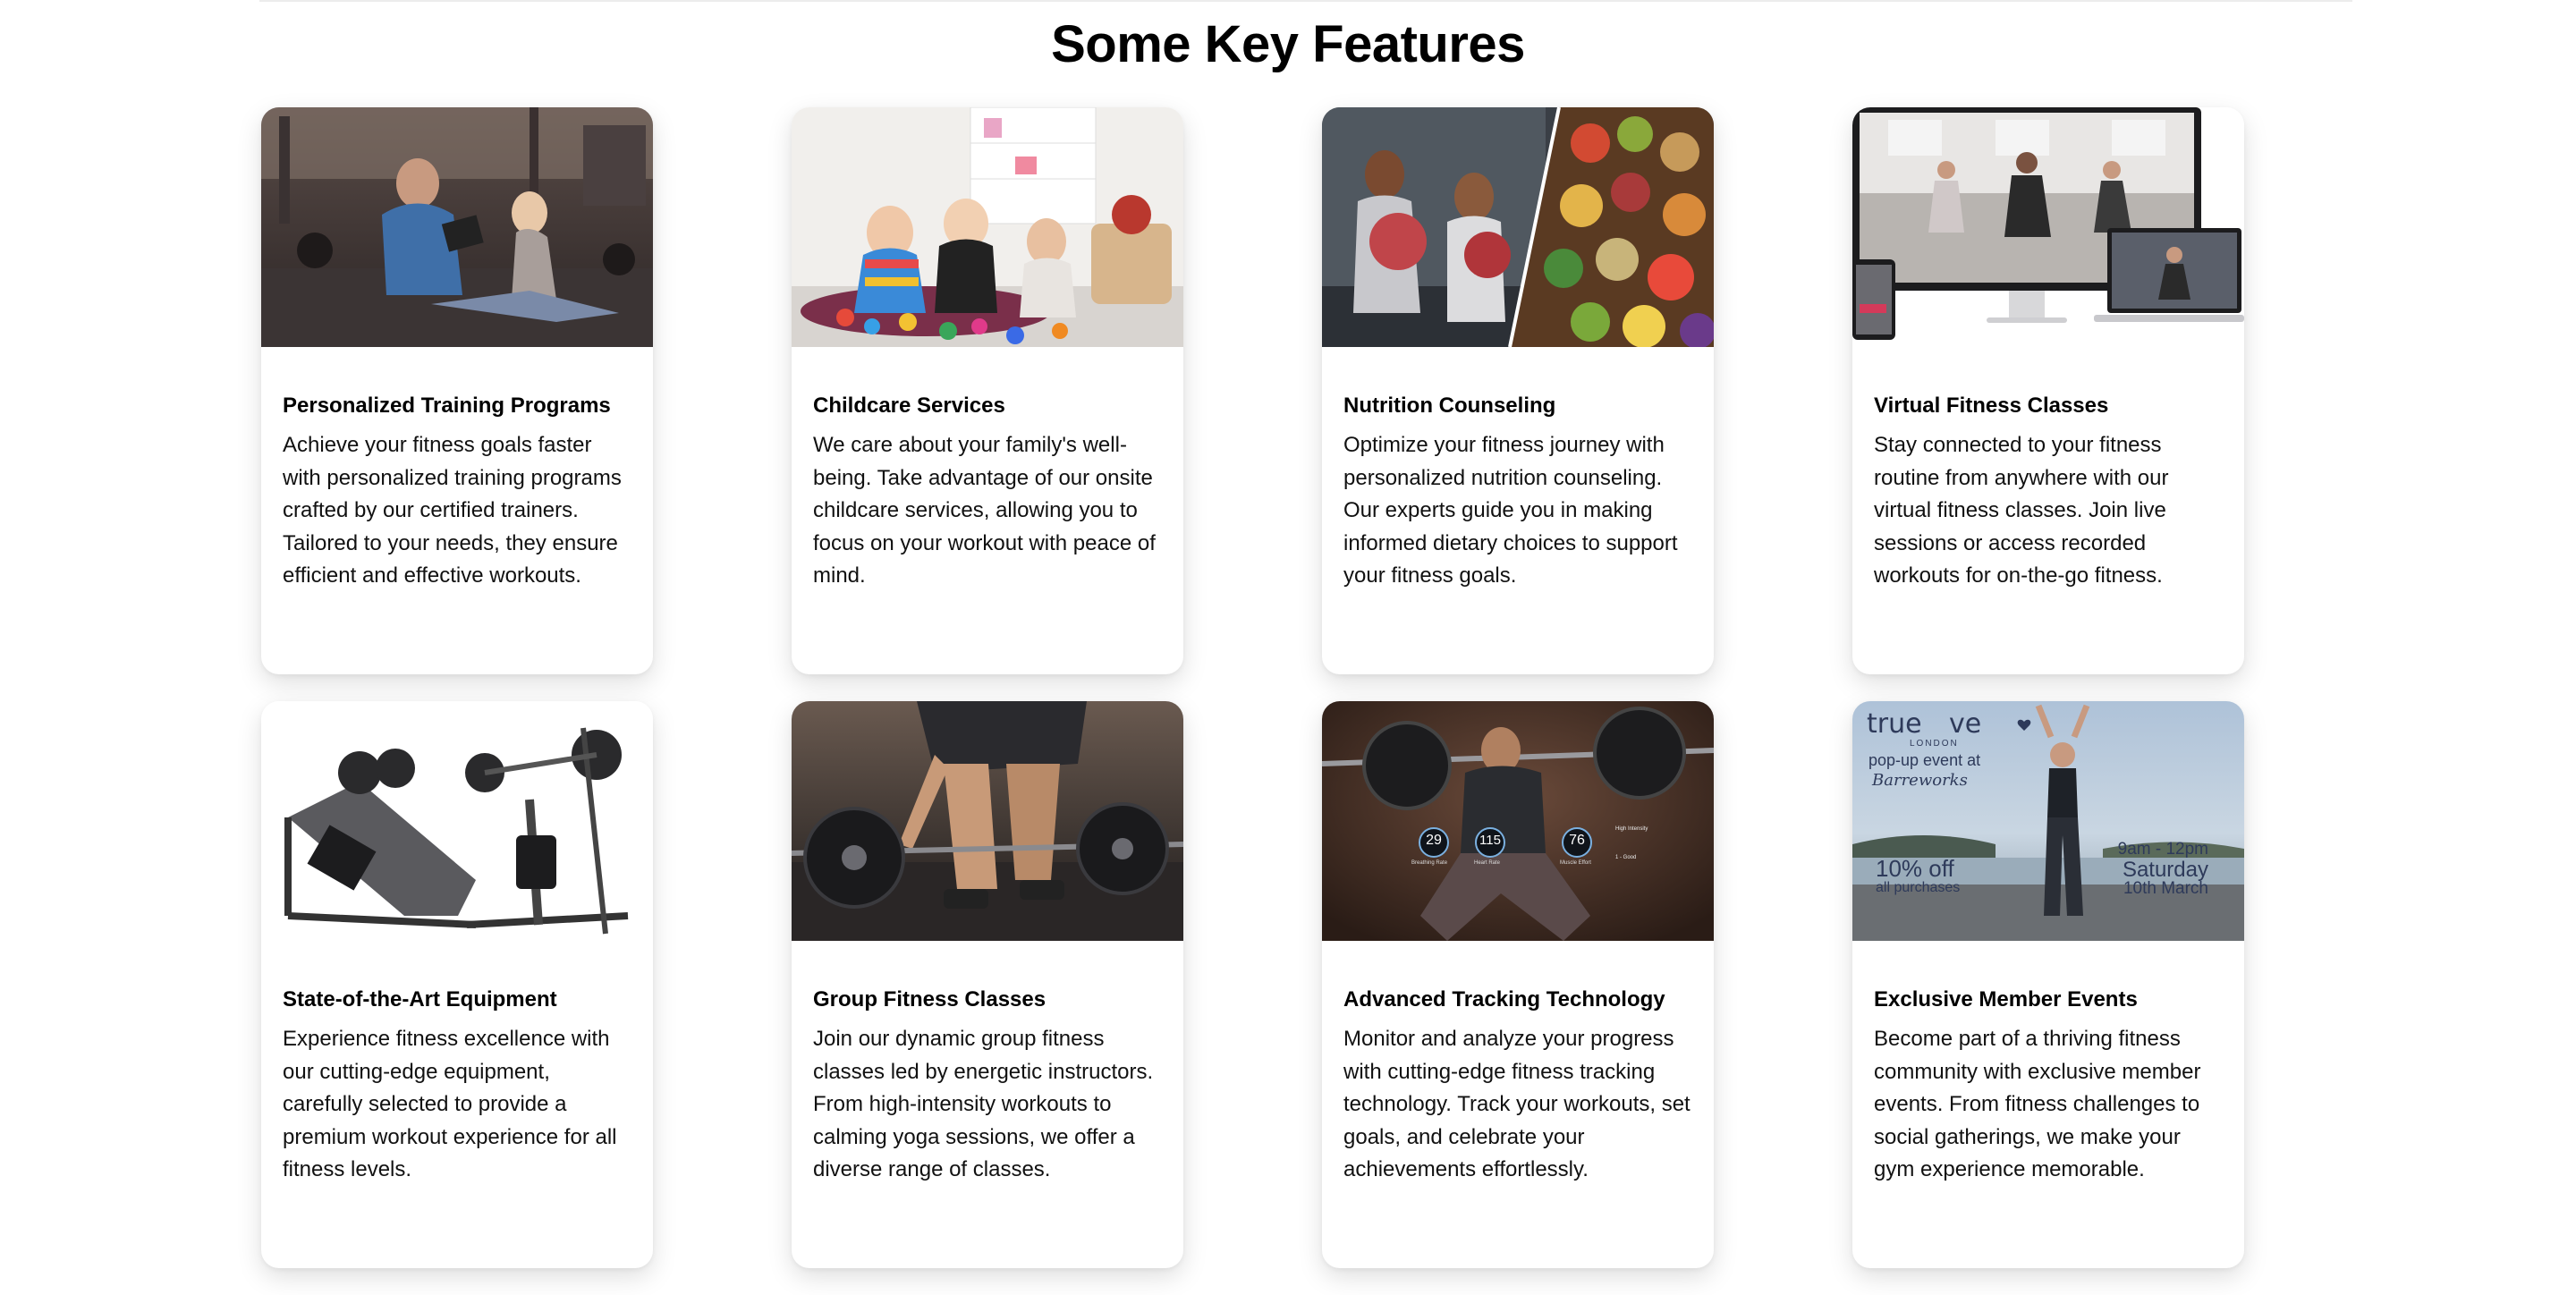  I want to click on virtual-class-devices-photo, so click(2048, 227).